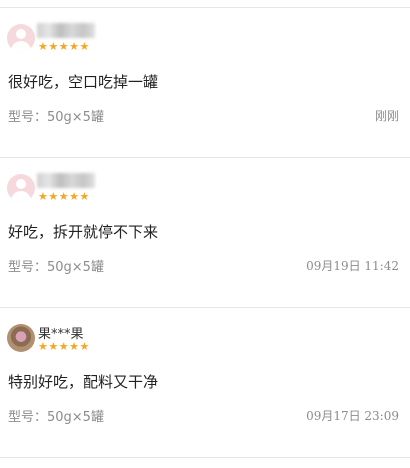 The width and height of the screenshot is (410, 468). What do you see at coordinates (386, 116) in the screenshot?
I see `review-time: 刚刚` at bounding box center [386, 116].